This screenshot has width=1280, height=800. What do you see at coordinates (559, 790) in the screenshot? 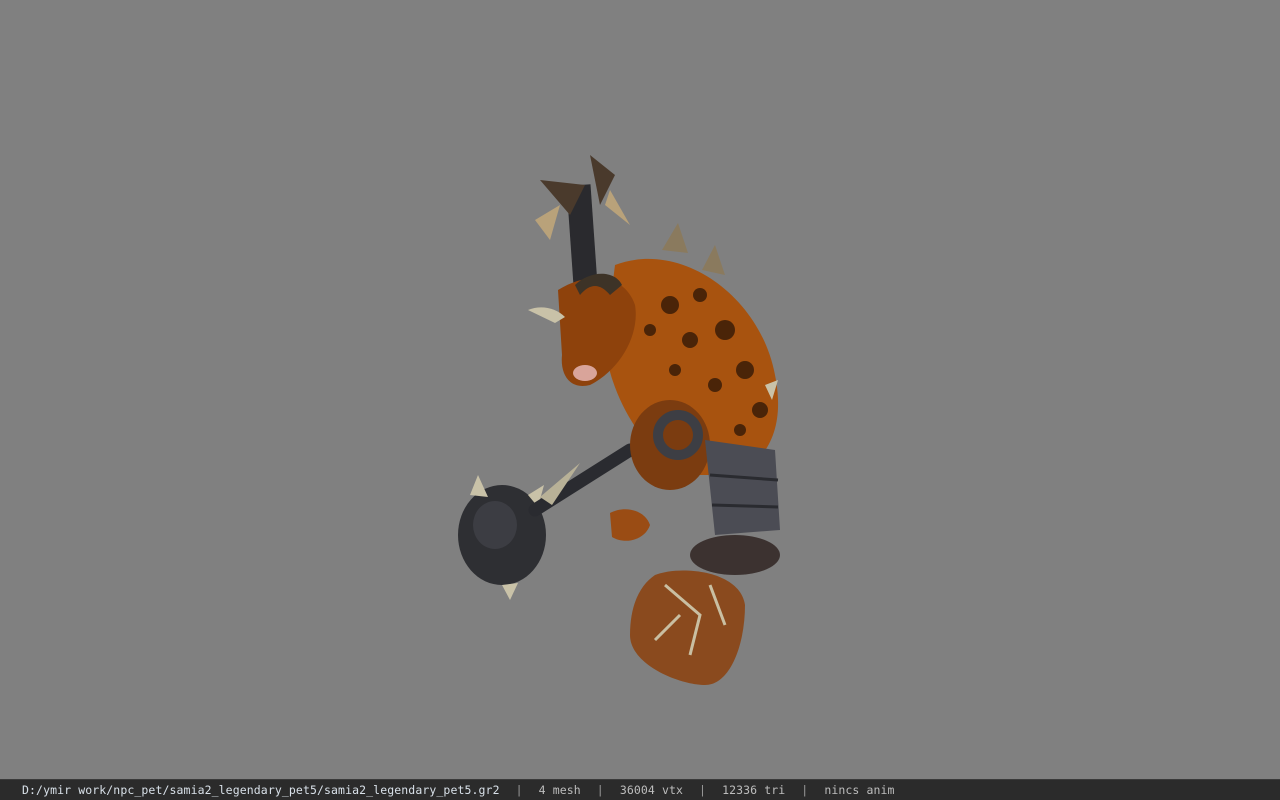
I see `mesh-count: 4 mesh` at bounding box center [559, 790].